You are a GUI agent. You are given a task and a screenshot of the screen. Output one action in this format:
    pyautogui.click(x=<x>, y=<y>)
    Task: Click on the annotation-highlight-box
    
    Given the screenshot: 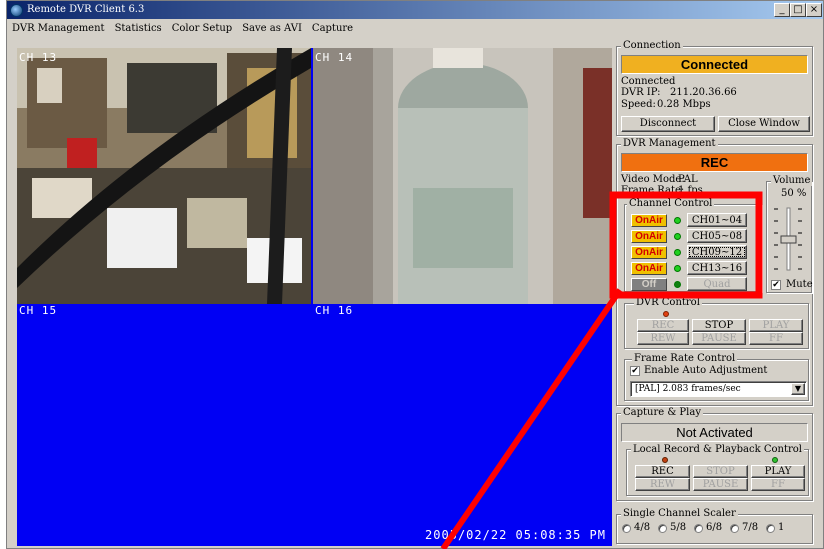 What is the action you would take?
    pyautogui.click(x=686, y=245)
    